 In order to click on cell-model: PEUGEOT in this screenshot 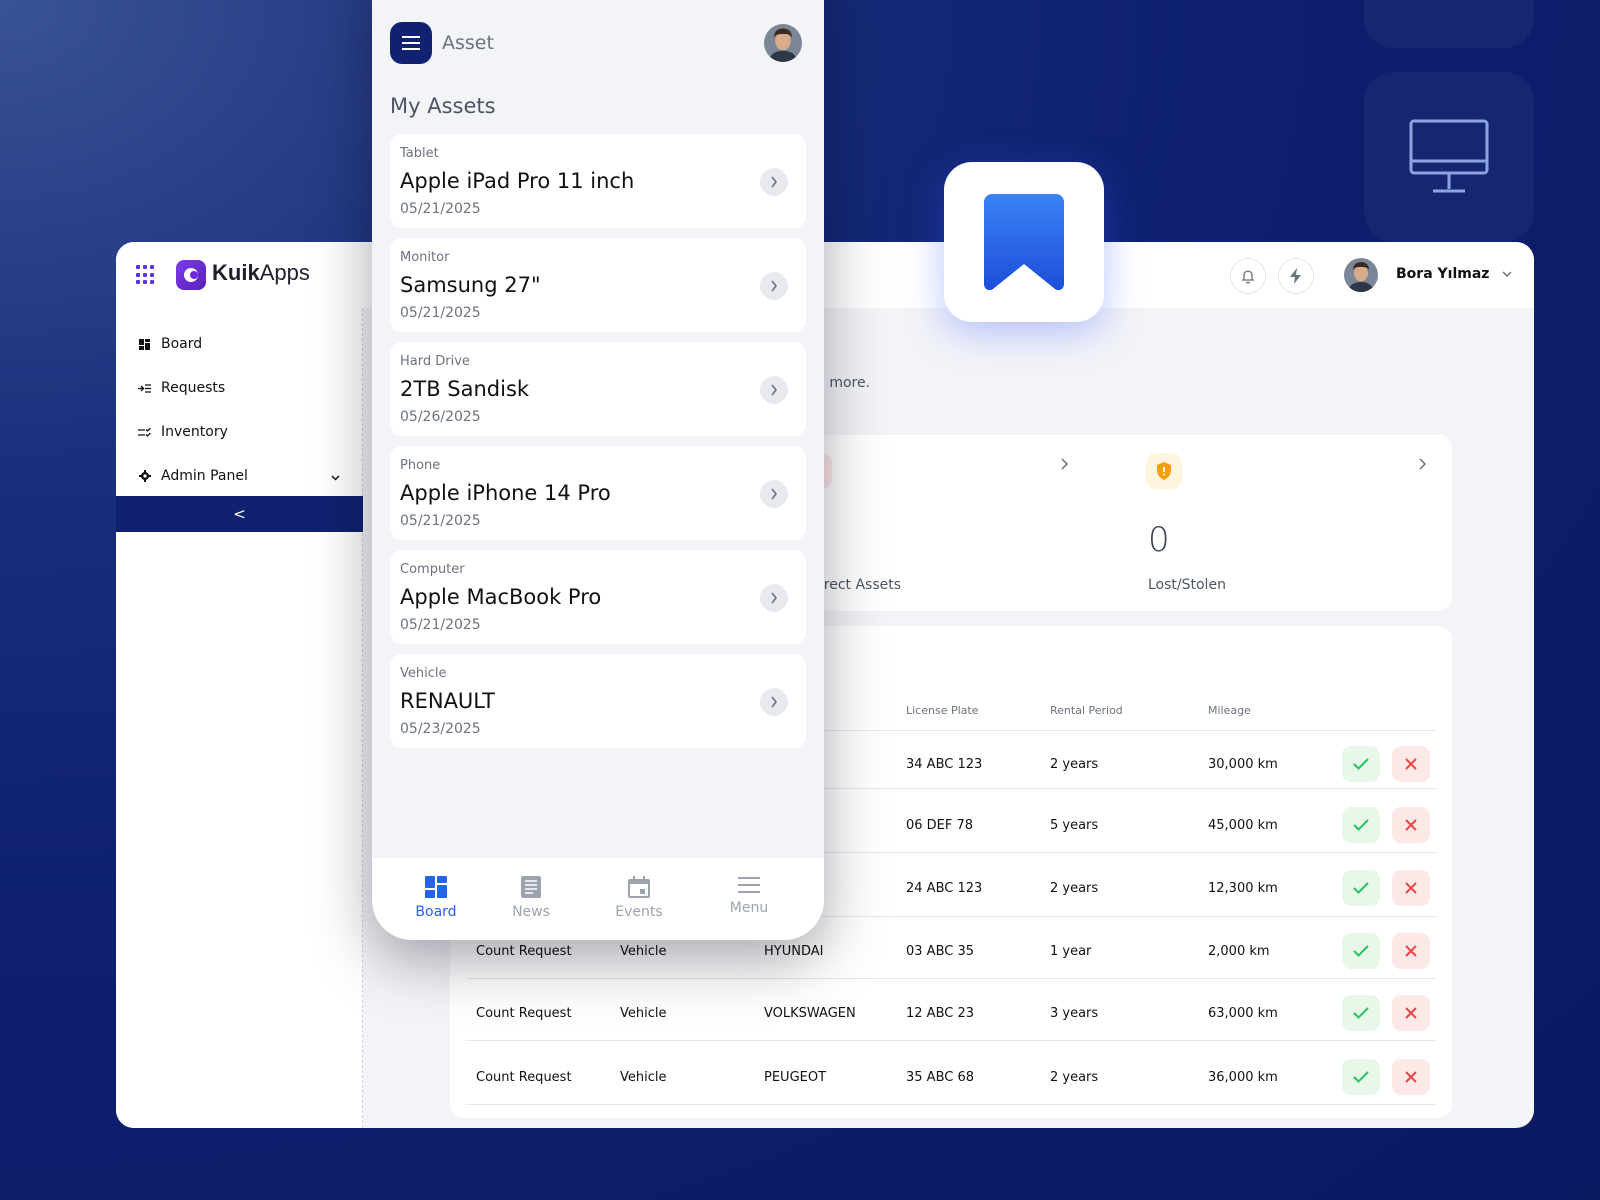, I will do `click(795, 1077)`.